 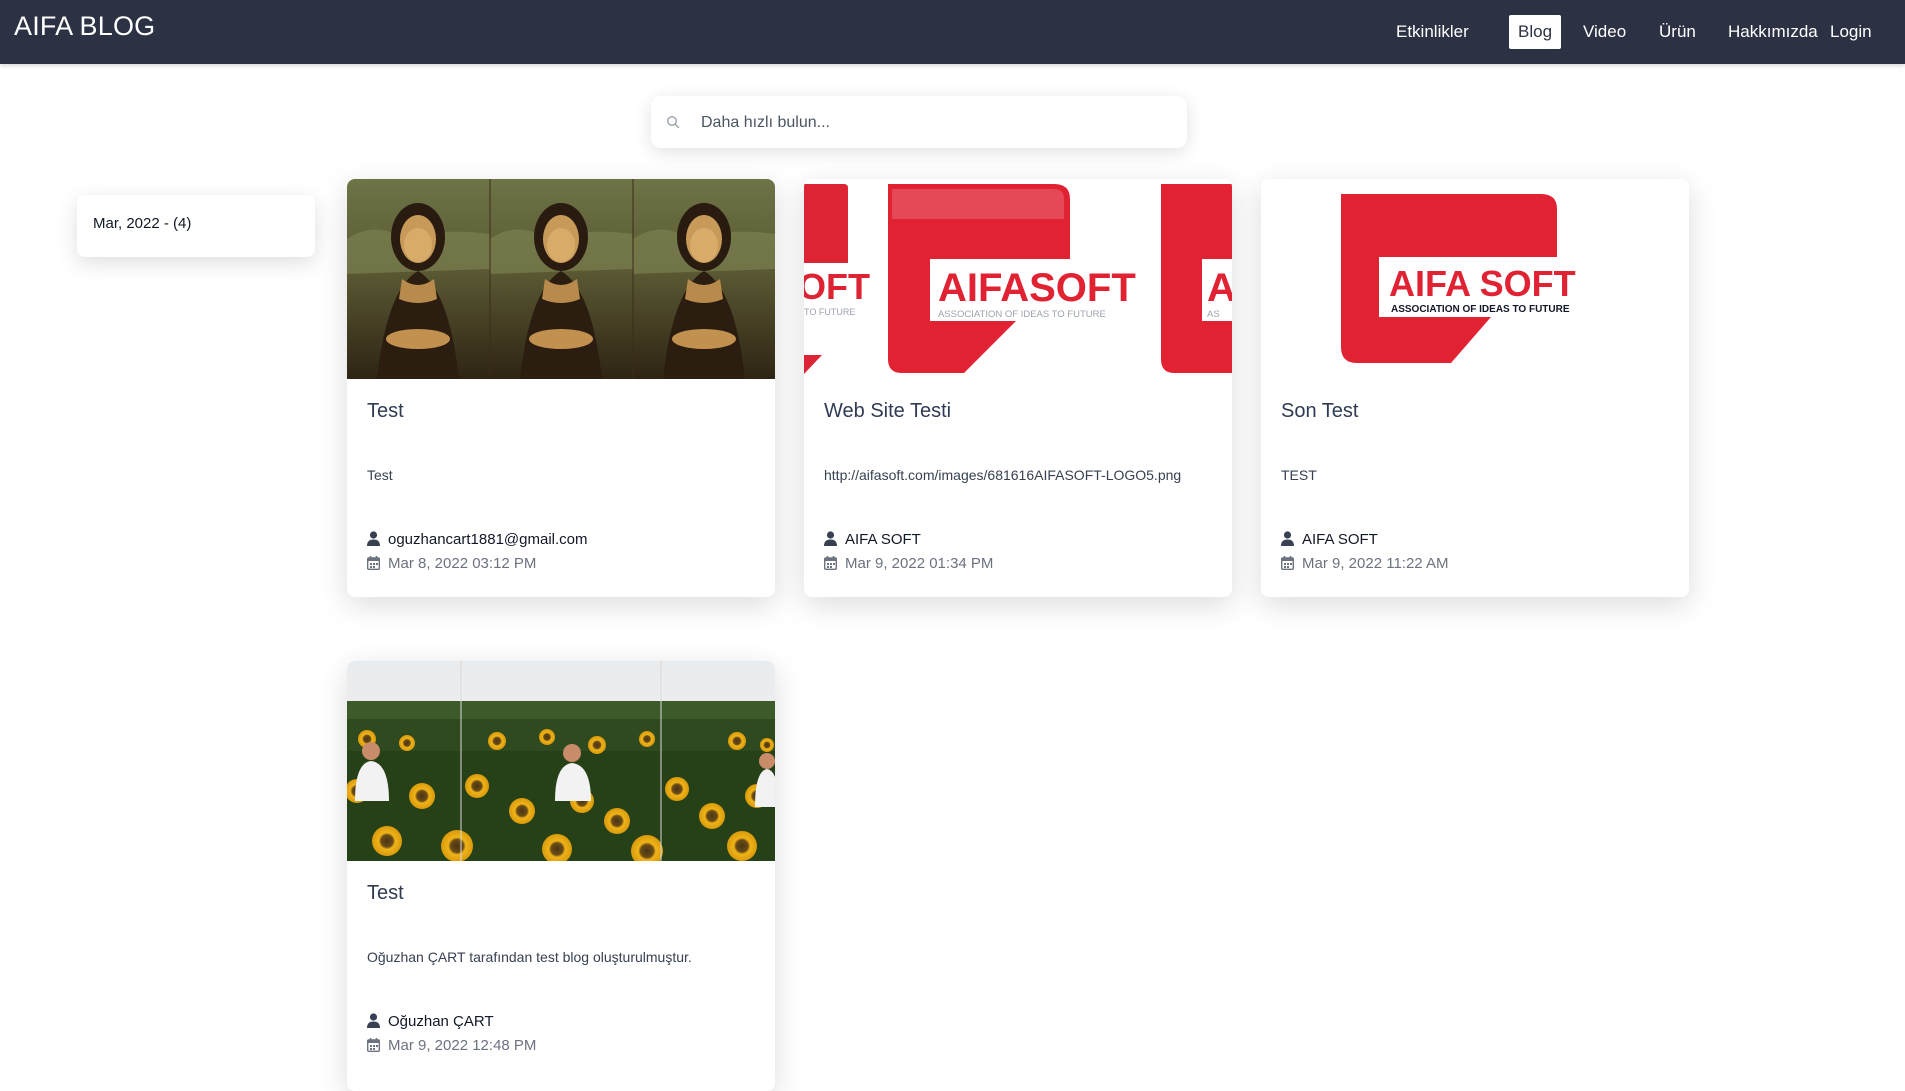 What do you see at coordinates (1319, 411) in the screenshot?
I see `post-title: Son Test` at bounding box center [1319, 411].